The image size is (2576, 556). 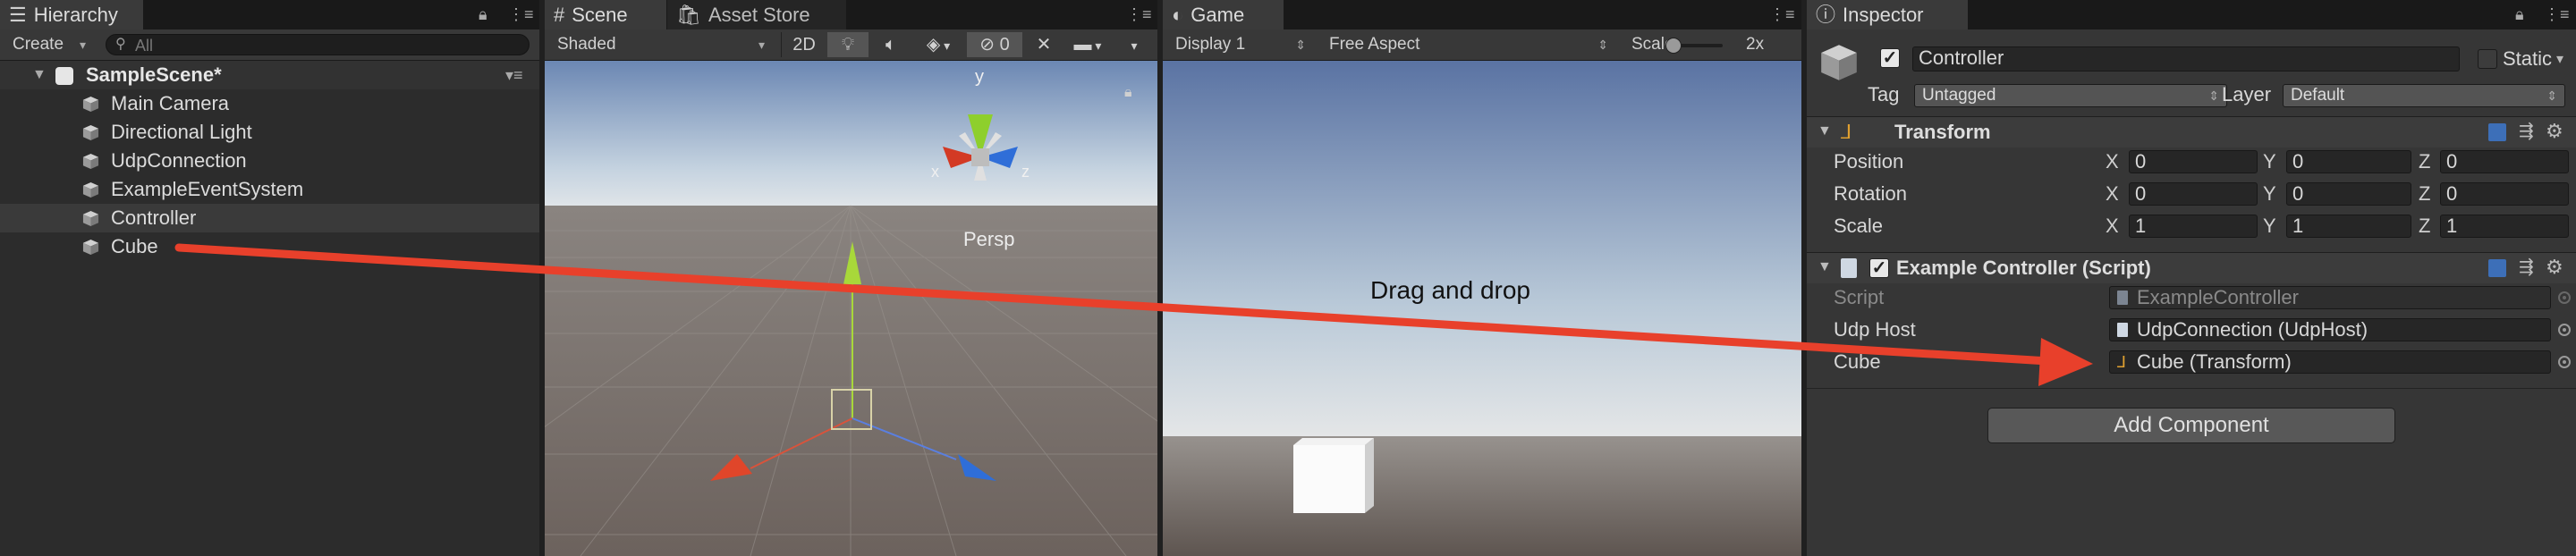 I want to click on scale-value: 2x, so click(x=1755, y=44).